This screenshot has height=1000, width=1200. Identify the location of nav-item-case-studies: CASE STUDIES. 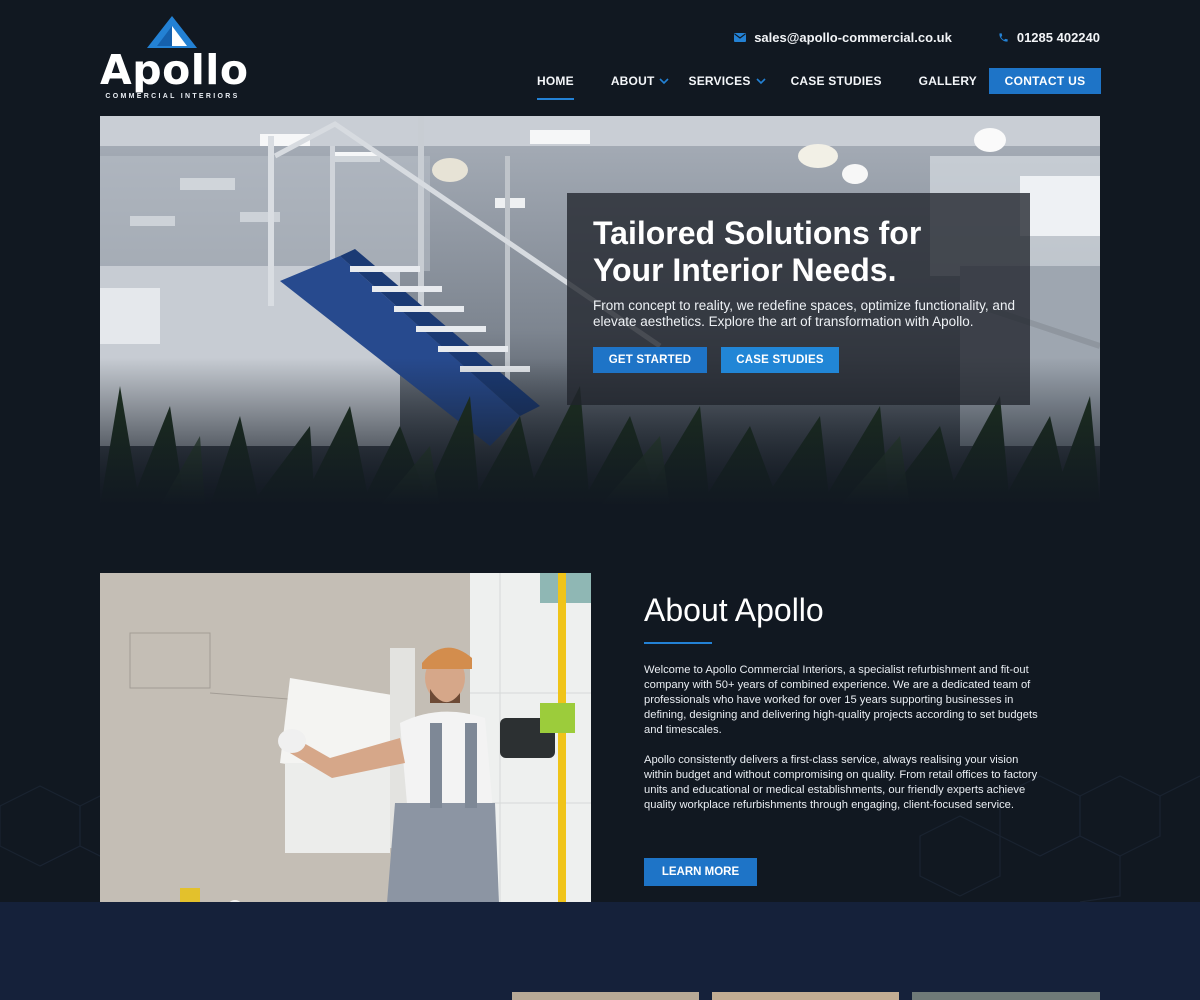
(836, 81).